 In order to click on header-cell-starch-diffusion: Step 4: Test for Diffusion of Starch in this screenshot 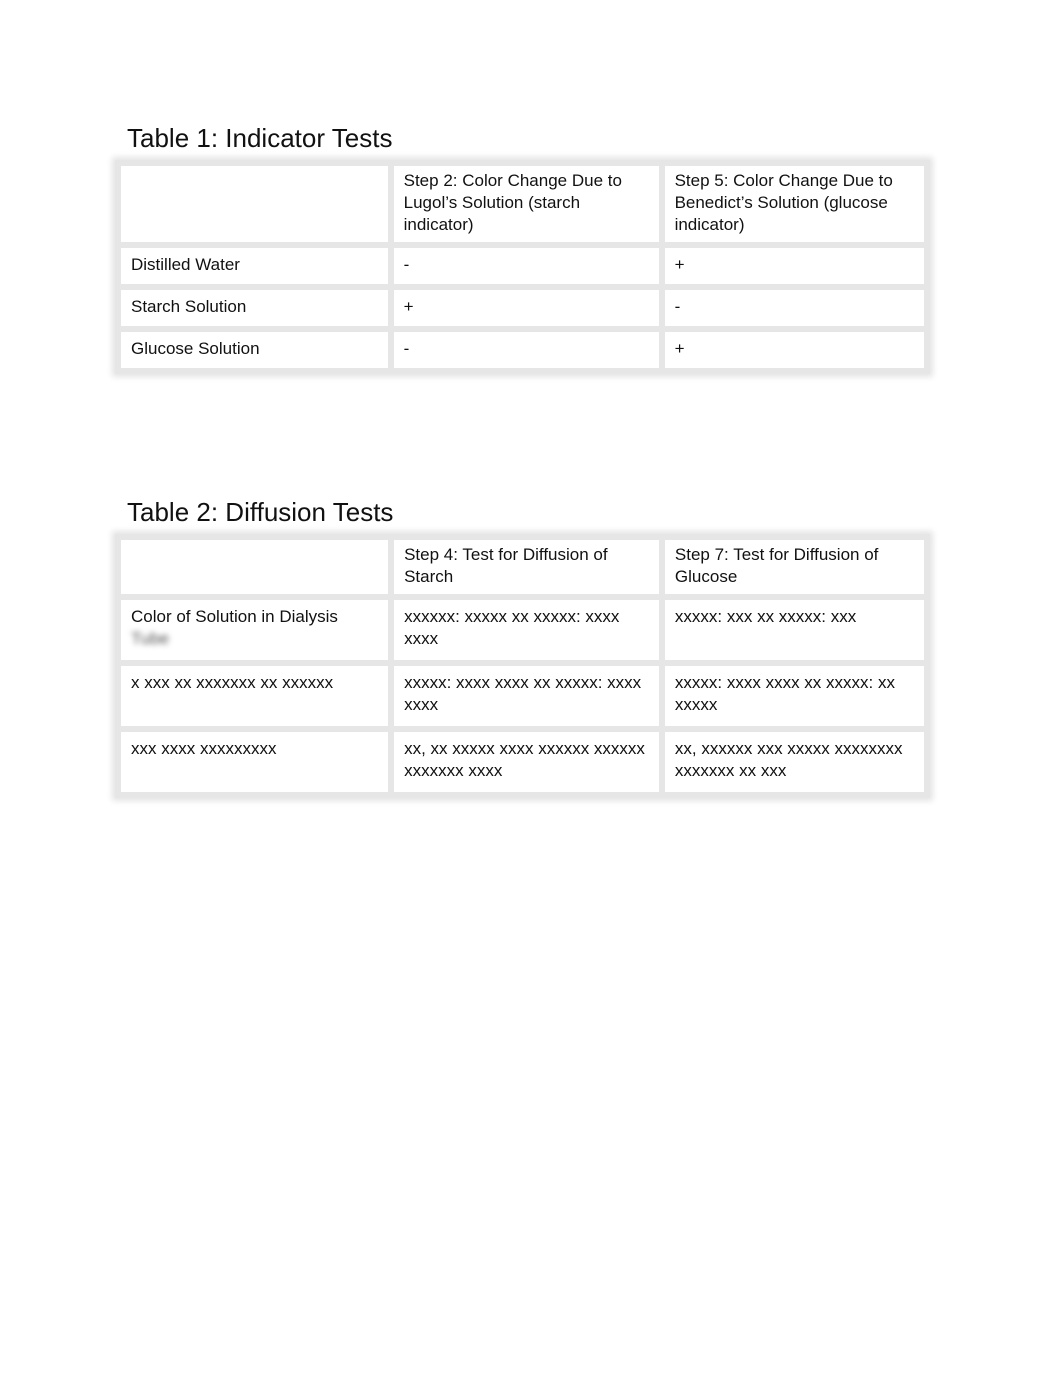, I will do `click(529, 570)`.